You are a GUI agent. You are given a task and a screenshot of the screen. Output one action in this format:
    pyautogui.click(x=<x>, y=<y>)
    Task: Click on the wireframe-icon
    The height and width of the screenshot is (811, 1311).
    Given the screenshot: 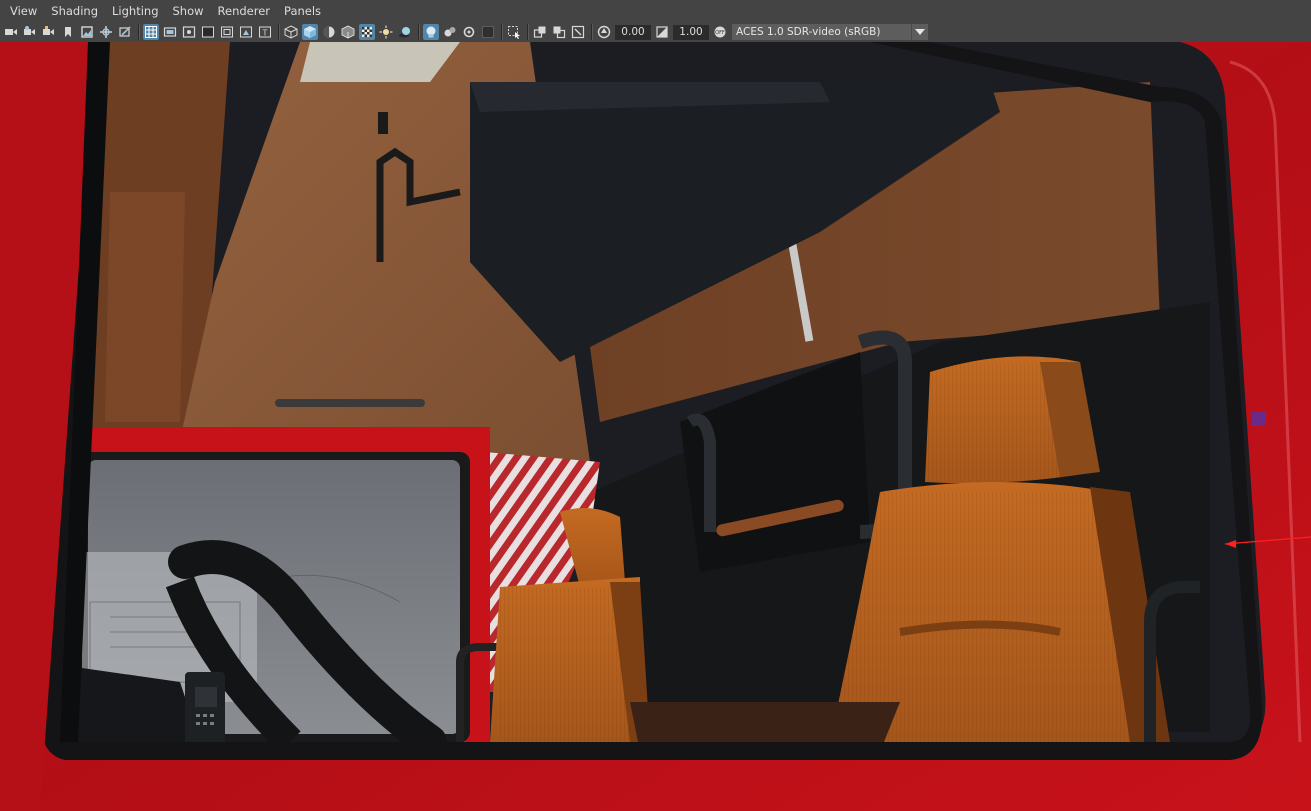 What is the action you would take?
    pyautogui.click(x=291, y=32)
    